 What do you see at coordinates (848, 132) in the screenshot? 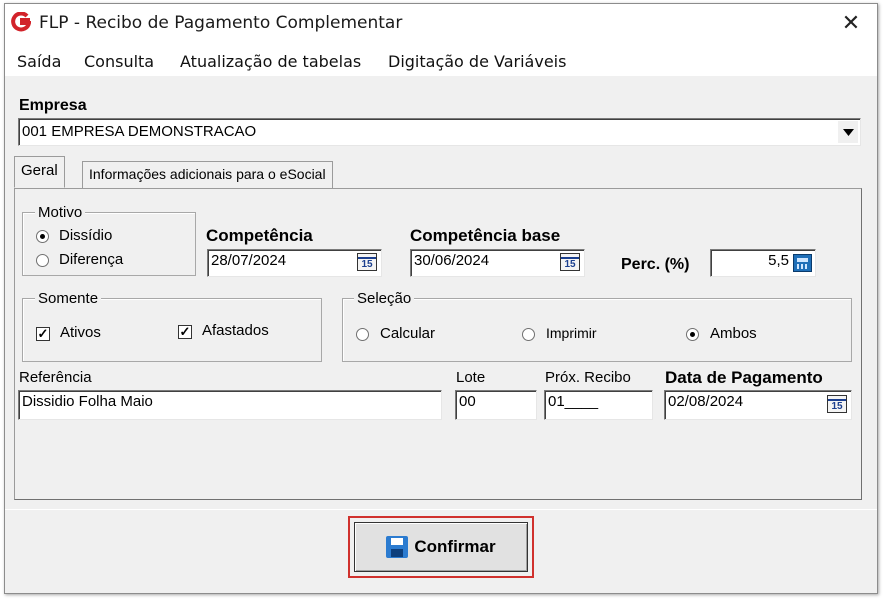
I see `chevron-down-icon` at bounding box center [848, 132].